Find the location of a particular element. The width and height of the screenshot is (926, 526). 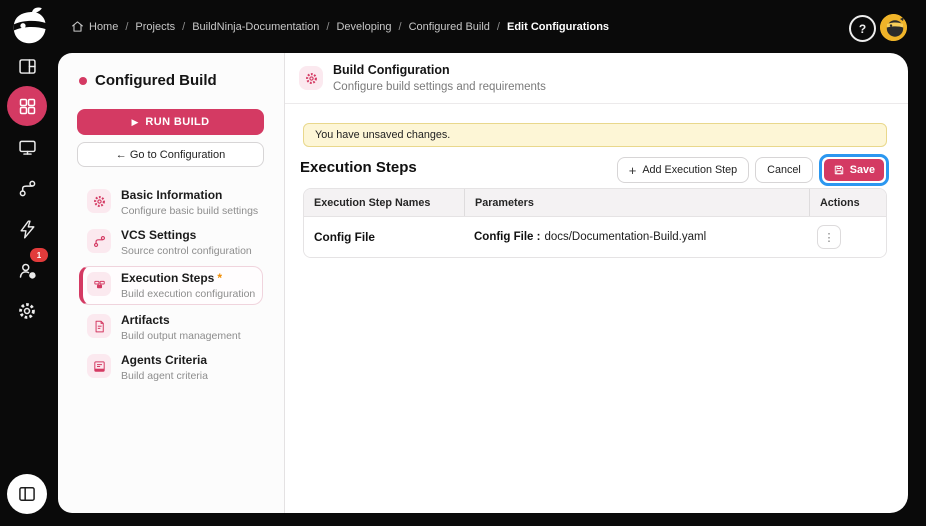

save-button: Save is located at coordinates (853, 170).